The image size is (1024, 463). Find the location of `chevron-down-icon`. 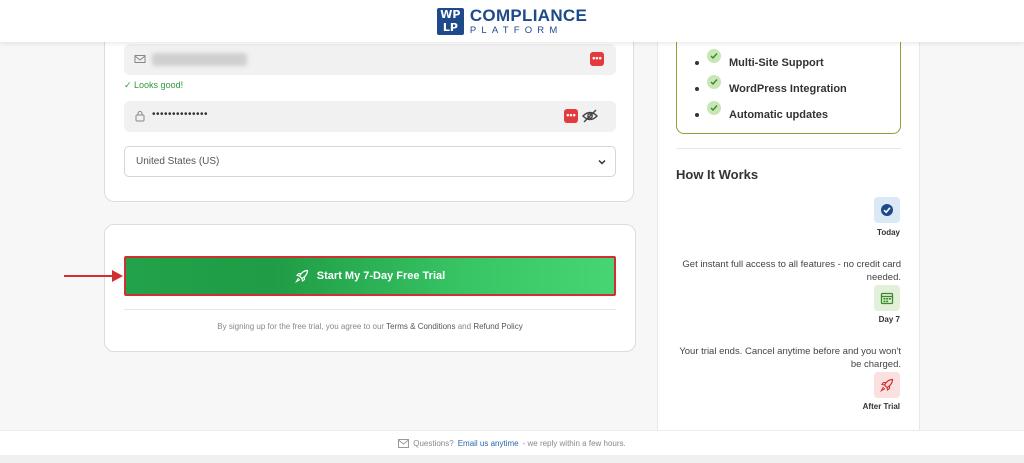

chevron-down-icon is located at coordinates (602, 162).